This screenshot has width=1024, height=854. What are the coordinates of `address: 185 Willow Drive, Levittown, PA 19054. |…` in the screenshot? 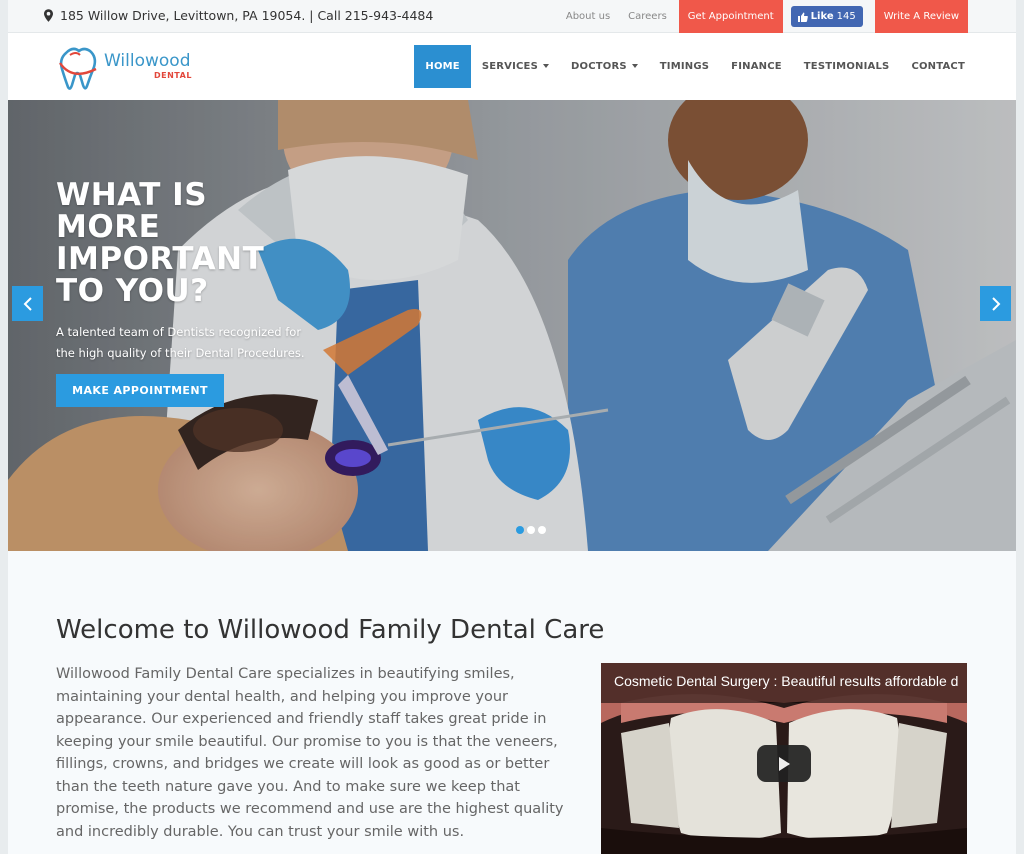 It's located at (238, 15).